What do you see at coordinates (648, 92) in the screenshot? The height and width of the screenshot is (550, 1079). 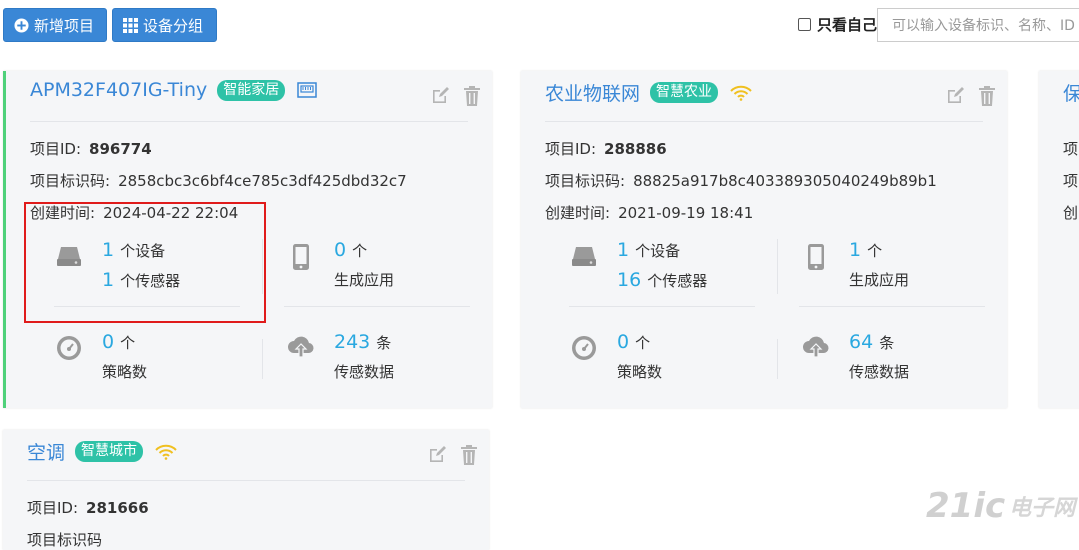 I see `card-title-row: 农业物联网 智慧农业` at bounding box center [648, 92].